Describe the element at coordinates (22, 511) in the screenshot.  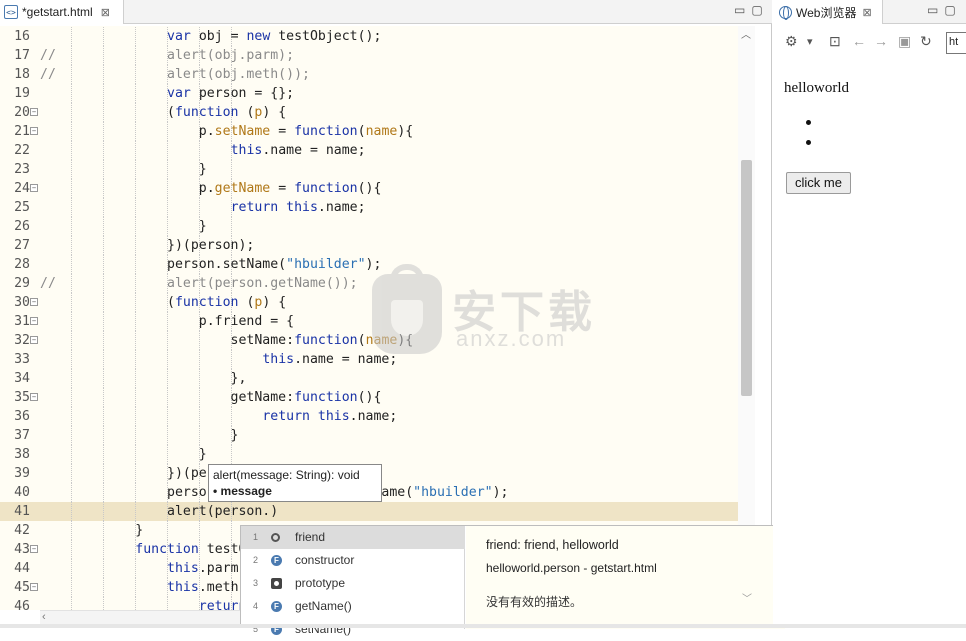
I see `line-number: 41` at that location.